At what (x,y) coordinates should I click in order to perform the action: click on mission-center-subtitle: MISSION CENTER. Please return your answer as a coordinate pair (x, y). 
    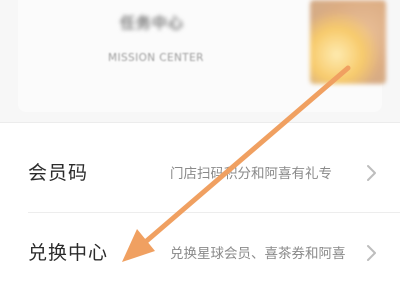
    Looking at the image, I should click on (156, 58).